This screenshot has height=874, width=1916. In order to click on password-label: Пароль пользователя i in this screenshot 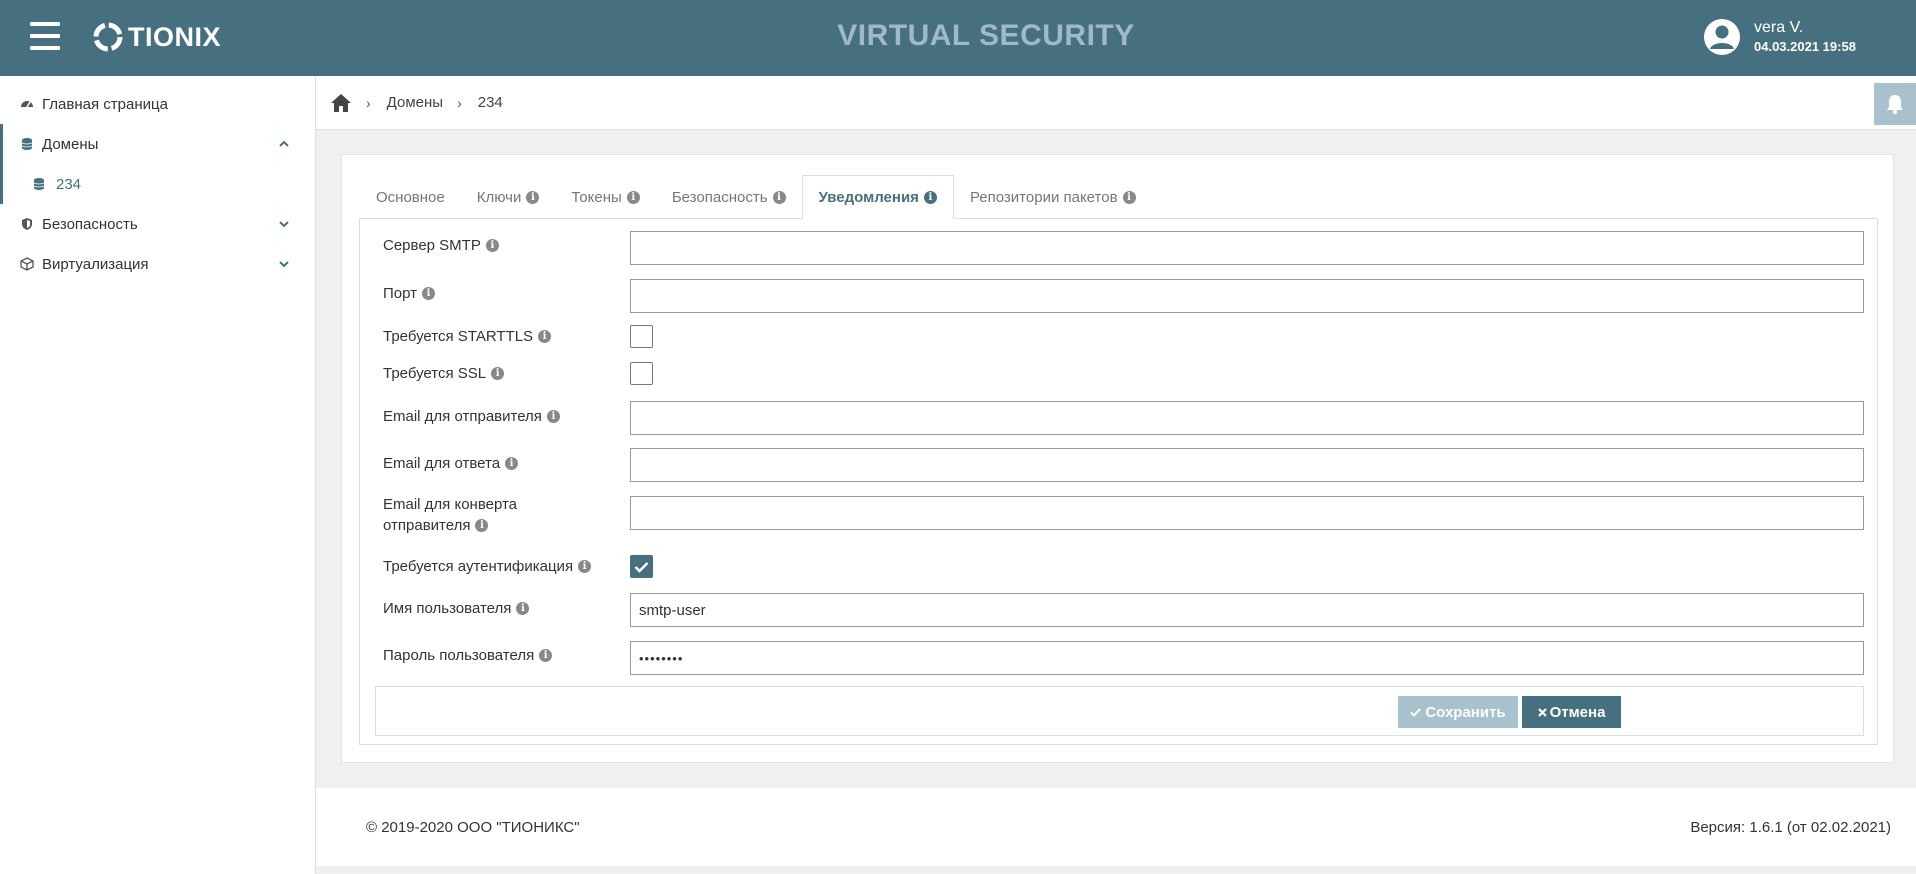, I will do `click(468, 655)`.